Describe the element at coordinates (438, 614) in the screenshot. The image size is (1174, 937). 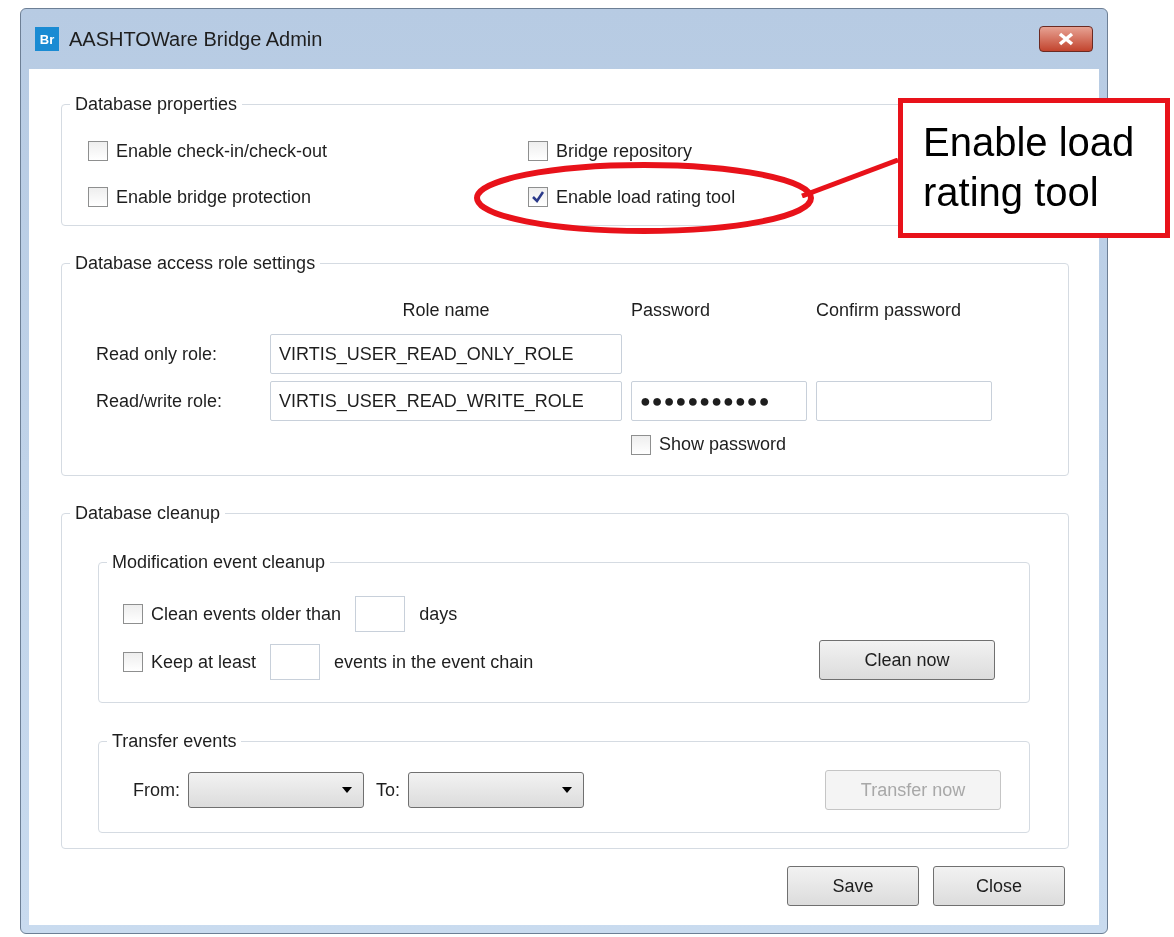
I see `checkbox-label: days` at that location.